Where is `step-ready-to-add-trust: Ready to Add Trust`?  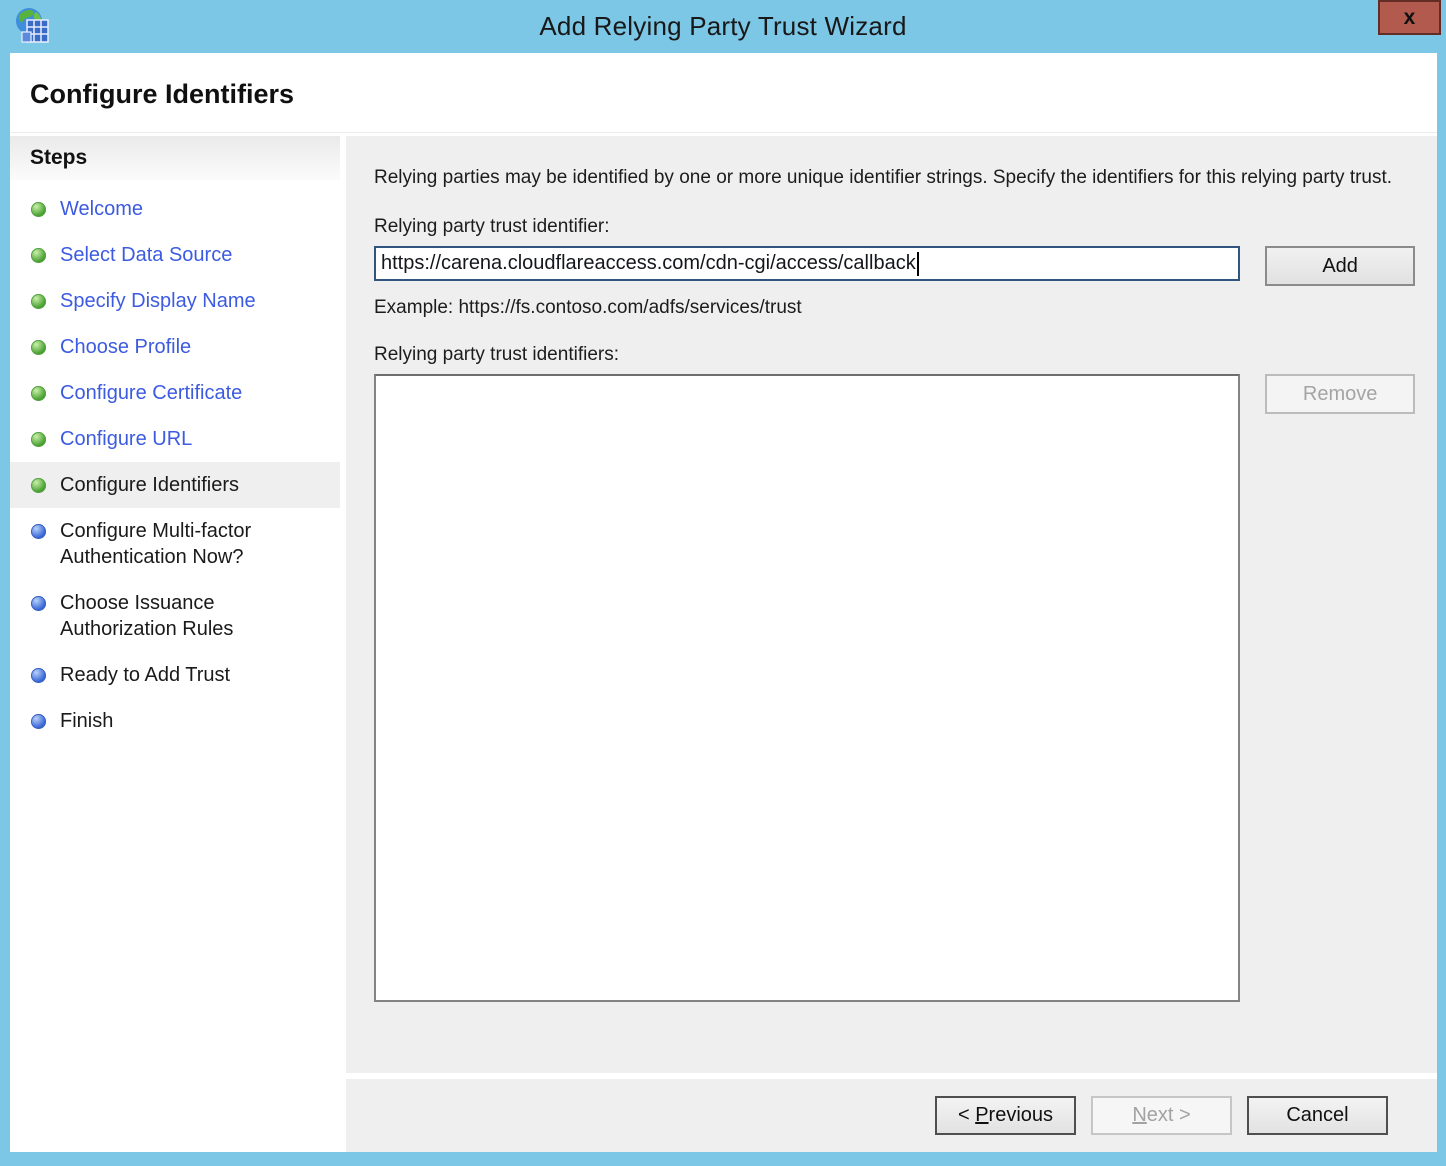 step-ready-to-add-trust: Ready to Add Trust is located at coordinates (175, 675).